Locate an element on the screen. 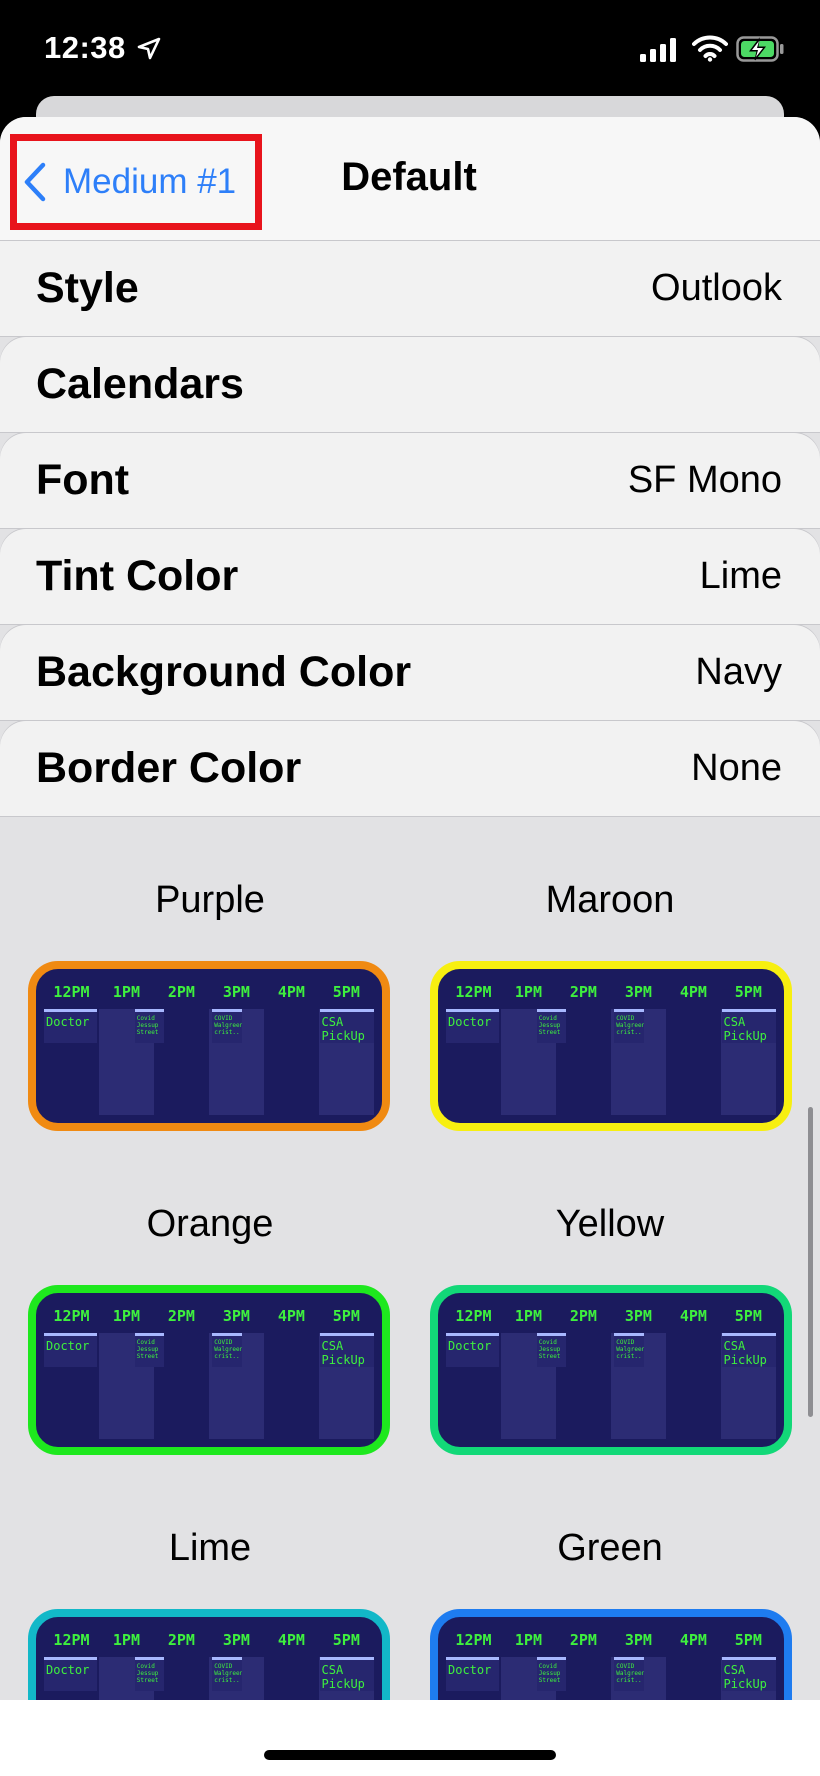 The width and height of the screenshot is (820, 1776). battery-charging-icon is located at coordinates (760, 49).